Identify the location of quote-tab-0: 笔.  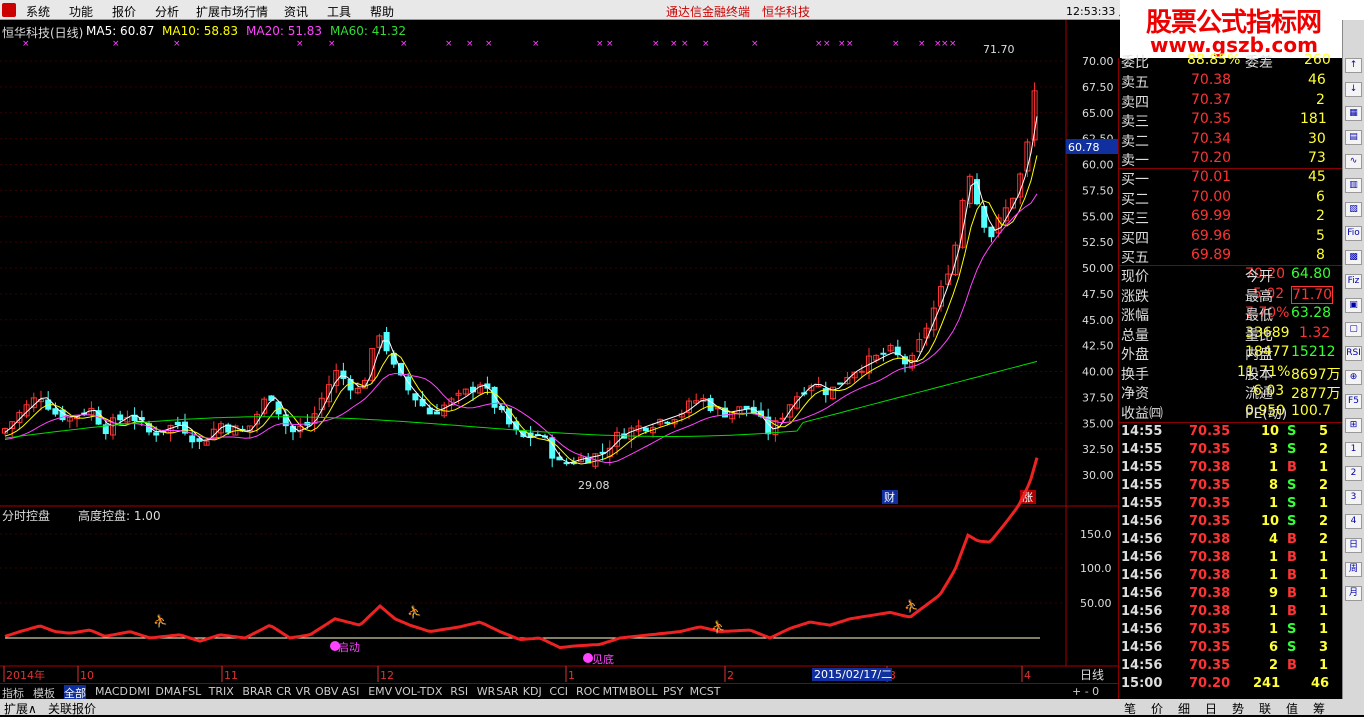
(1130, 708).